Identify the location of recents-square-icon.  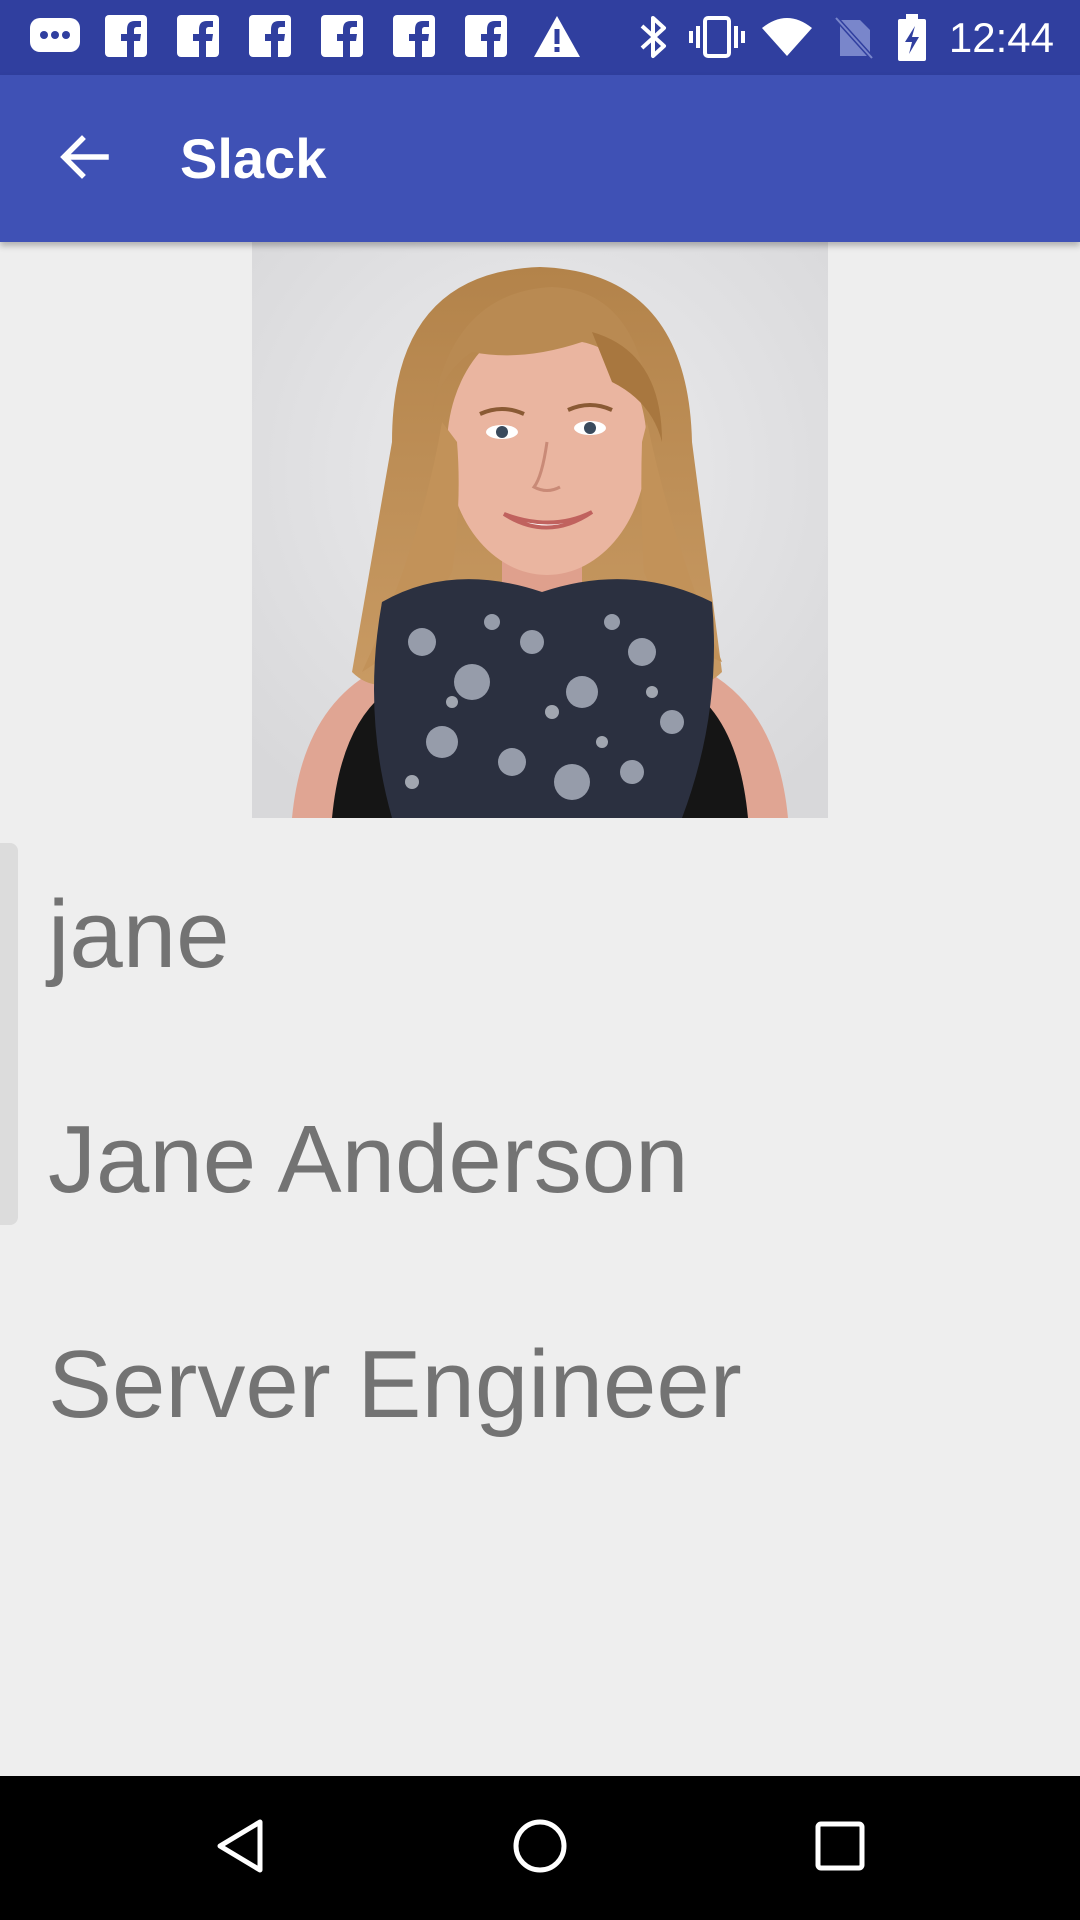
(840, 1848).